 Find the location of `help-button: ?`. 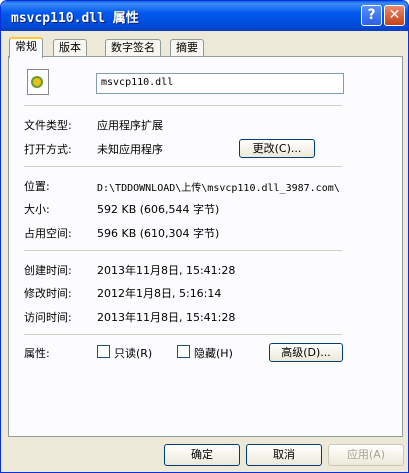

help-button: ? is located at coordinates (371, 15).